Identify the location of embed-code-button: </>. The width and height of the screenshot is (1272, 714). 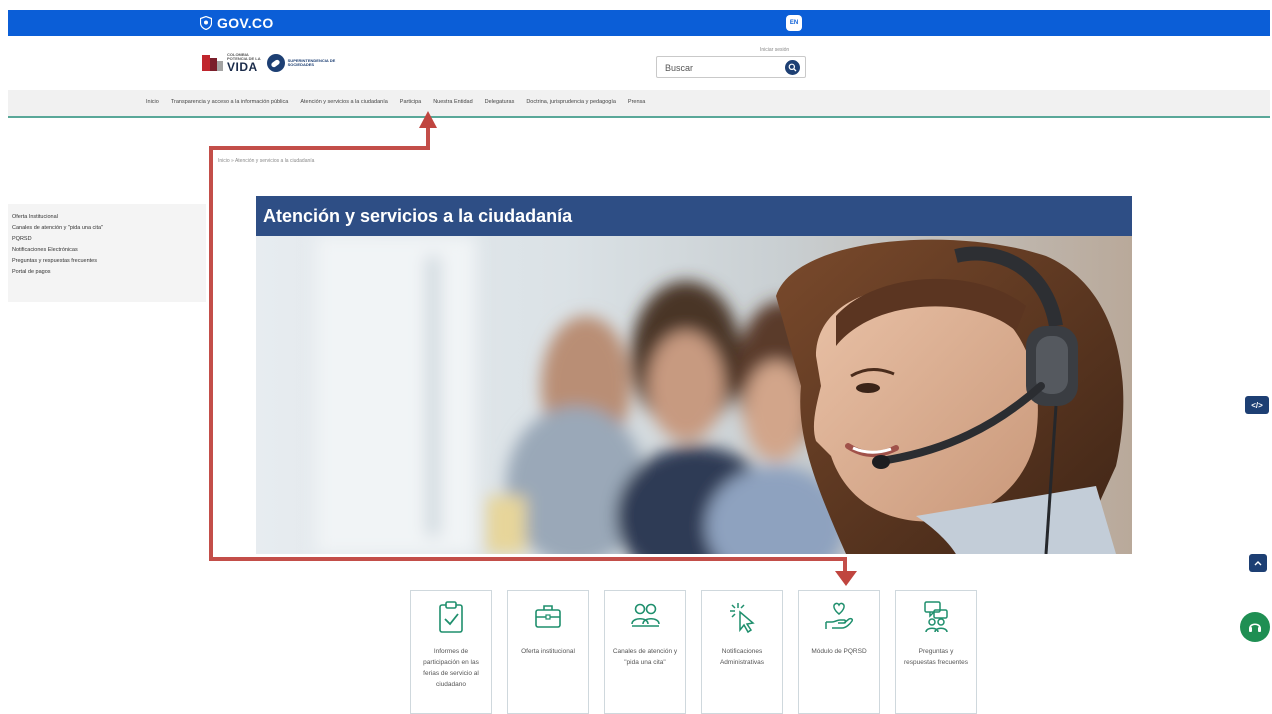
(1257, 405).